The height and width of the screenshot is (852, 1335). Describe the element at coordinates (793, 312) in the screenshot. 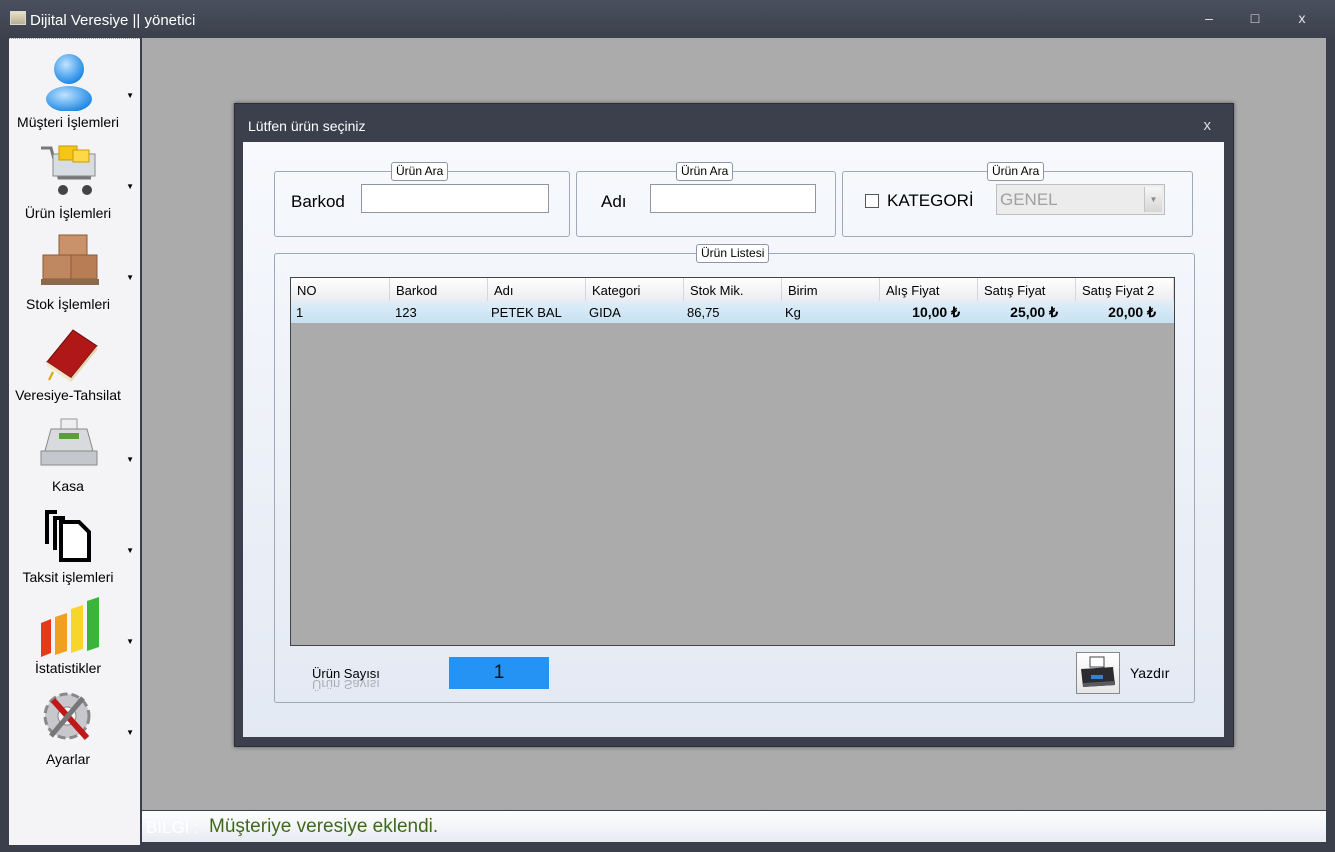

I see `cell-birim: Kg` at that location.